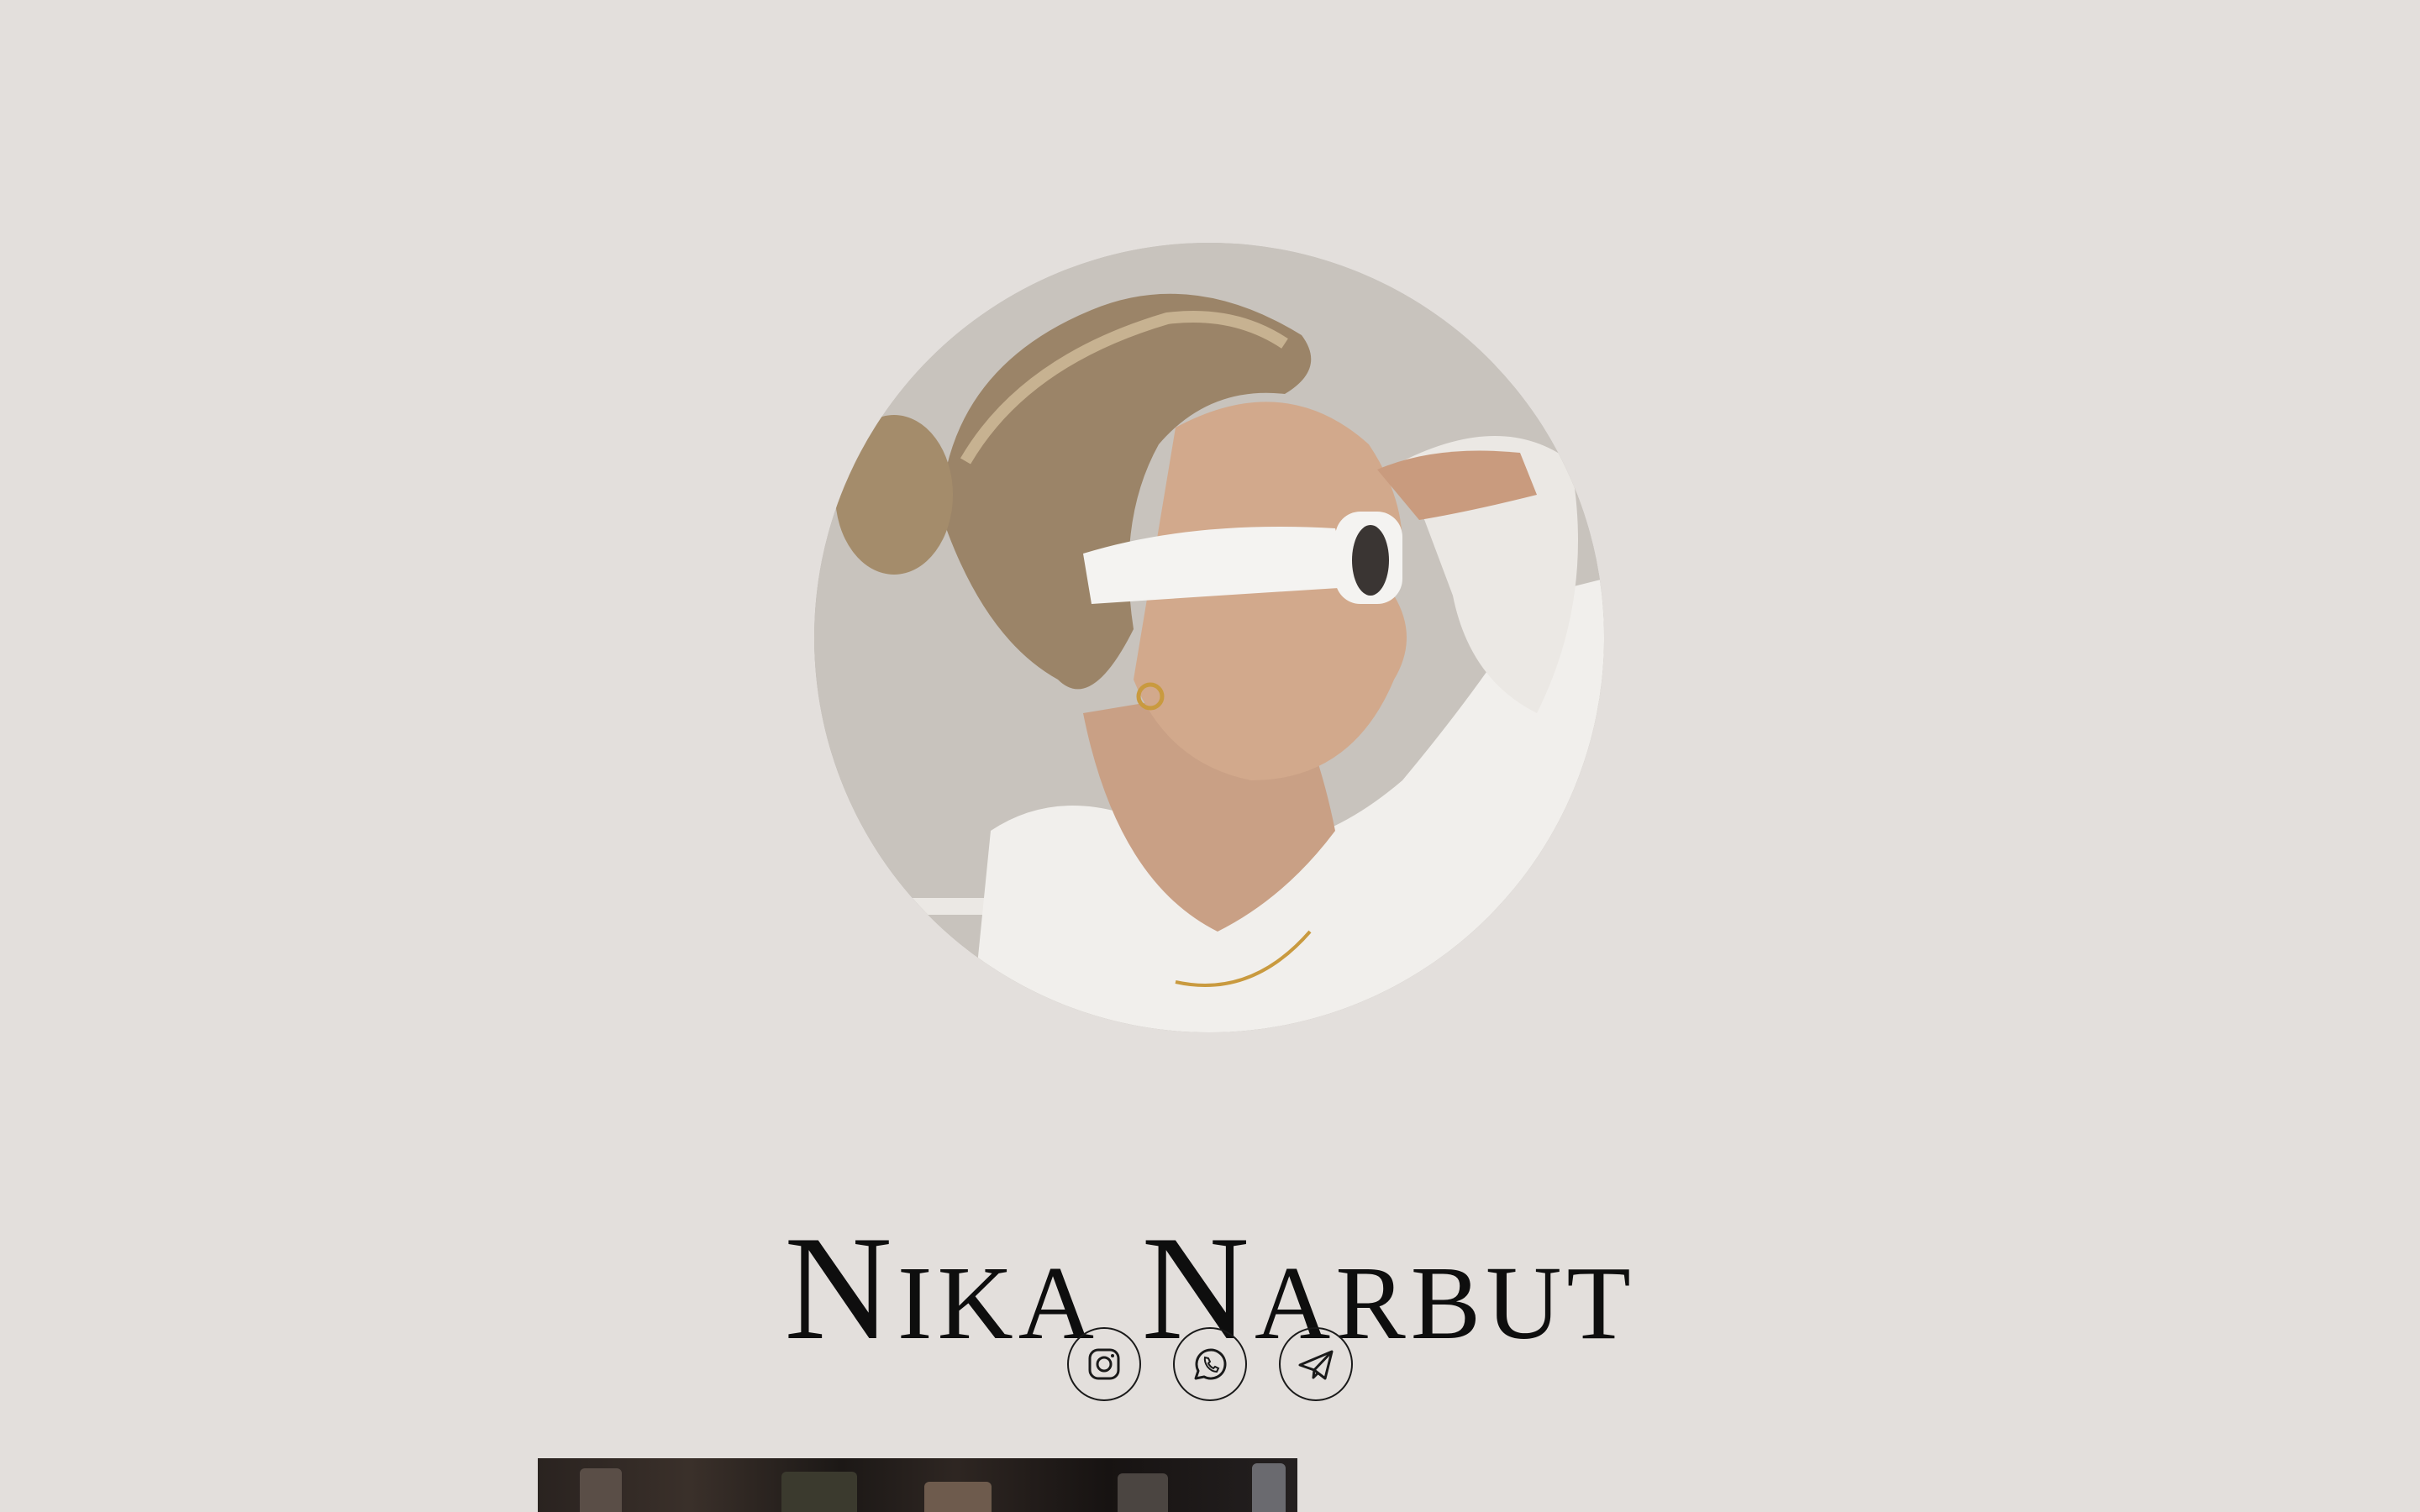 The height and width of the screenshot is (1512, 2420). I want to click on instagram-icon, so click(1104, 1364).